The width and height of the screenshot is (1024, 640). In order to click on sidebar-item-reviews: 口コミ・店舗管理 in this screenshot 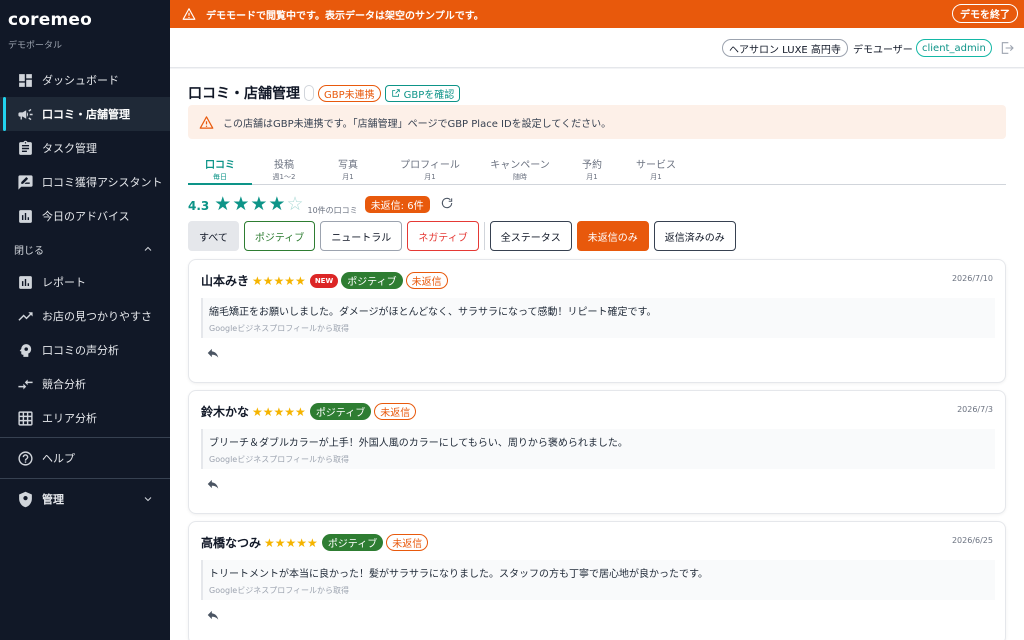, I will do `click(85, 114)`.